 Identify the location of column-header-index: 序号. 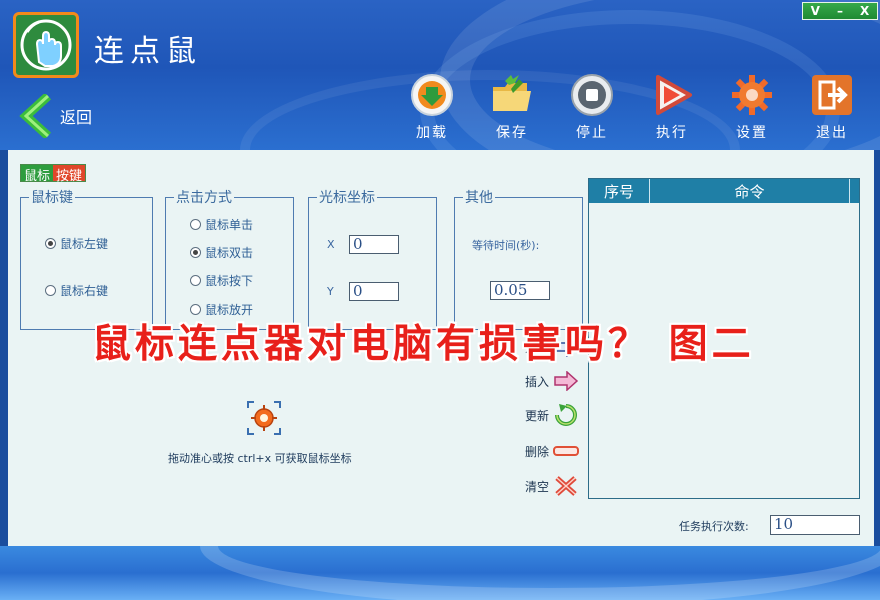
(619, 191).